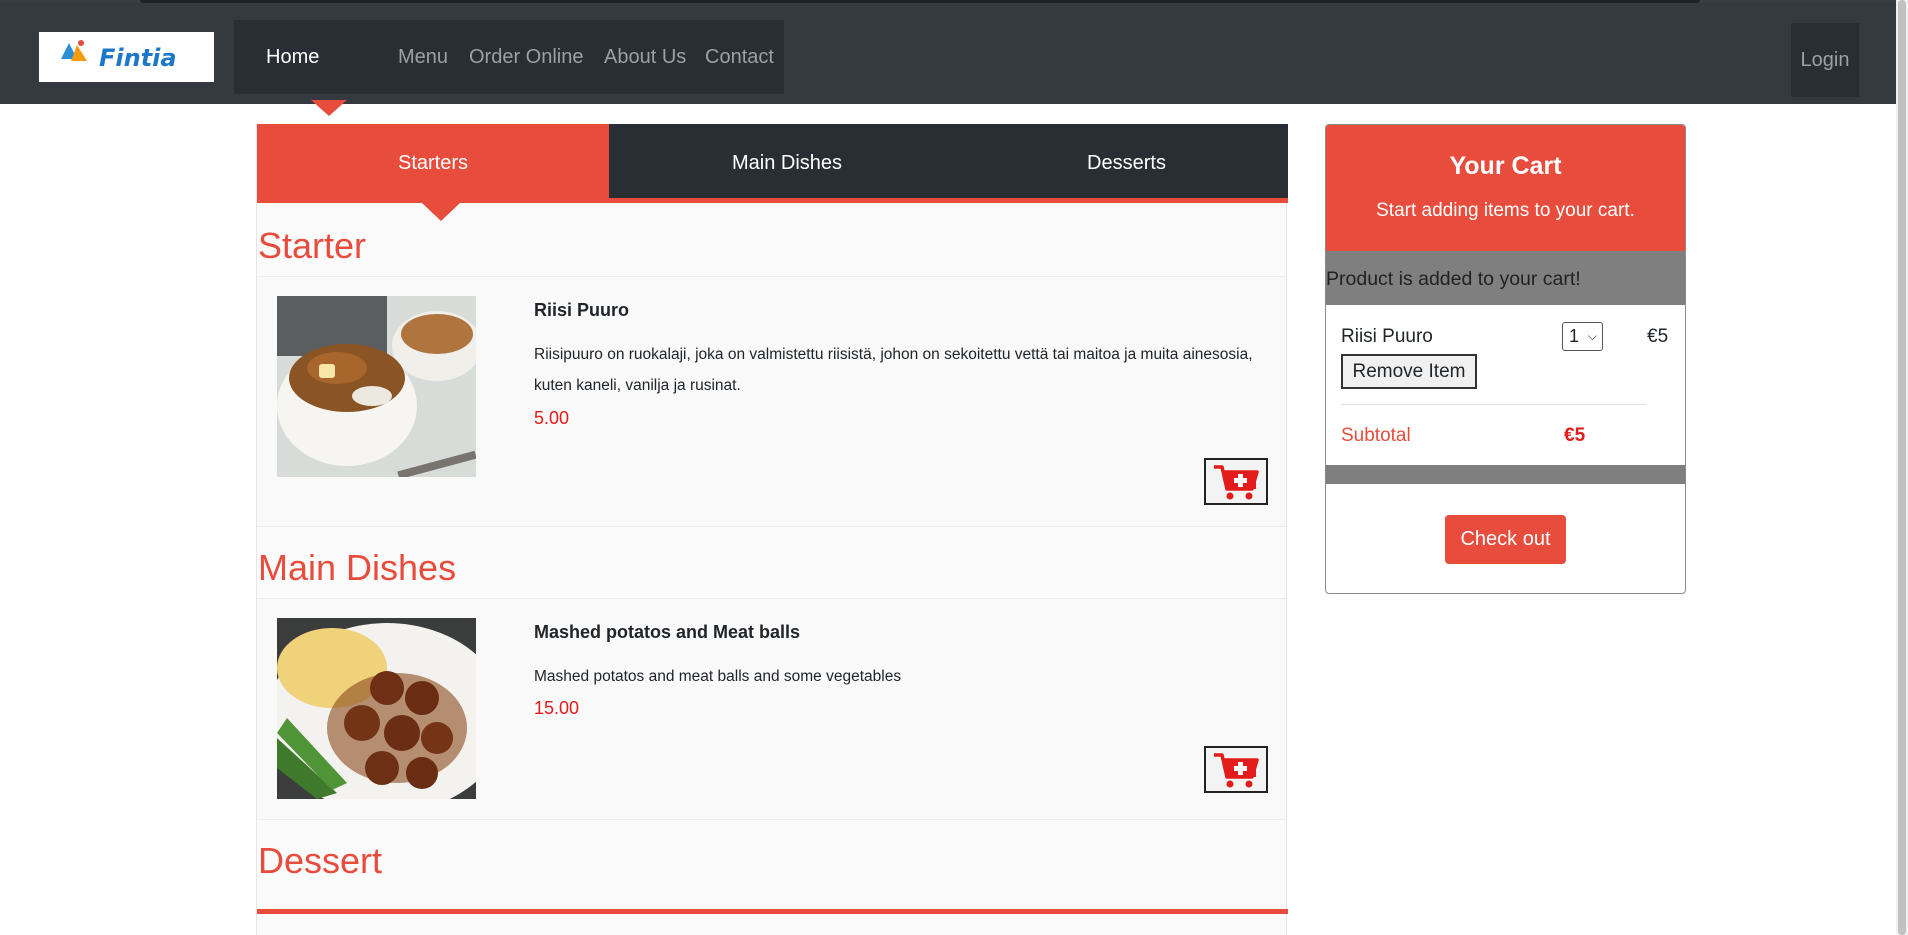 The width and height of the screenshot is (1908, 935). Describe the element at coordinates (292, 57) in the screenshot. I see `nav-home: Home` at that location.